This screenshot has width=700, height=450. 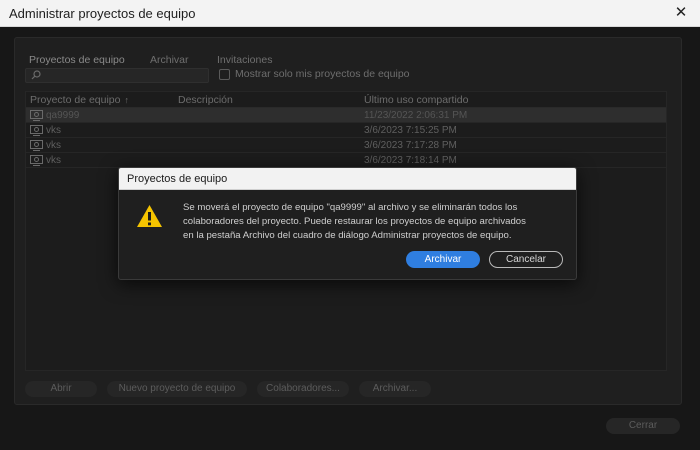 I want to click on window-titlebar: Administrar proyectos de equipo ✕, so click(x=350, y=13).